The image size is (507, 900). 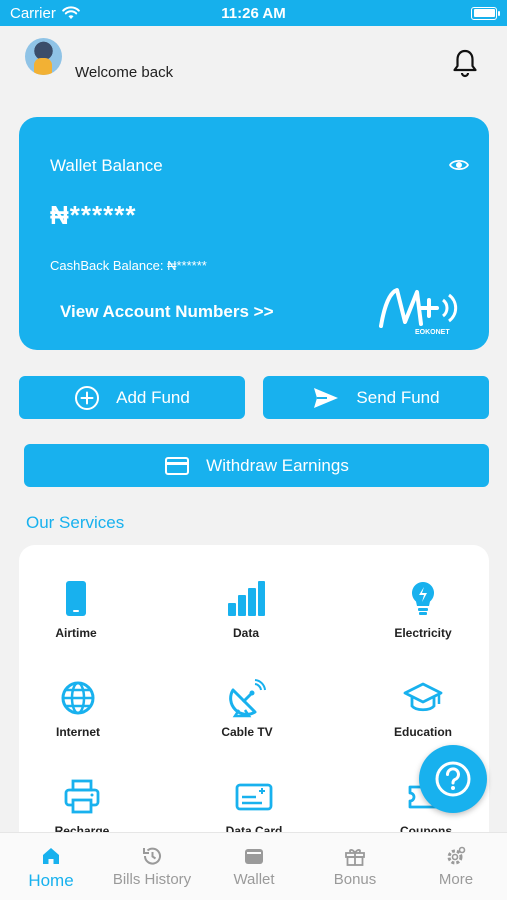 What do you see at coordinates (277, 465) in the screenshot?
I see `withdraw-earnings-label: Withdraw Earnings` at bounding box center [277, 465].